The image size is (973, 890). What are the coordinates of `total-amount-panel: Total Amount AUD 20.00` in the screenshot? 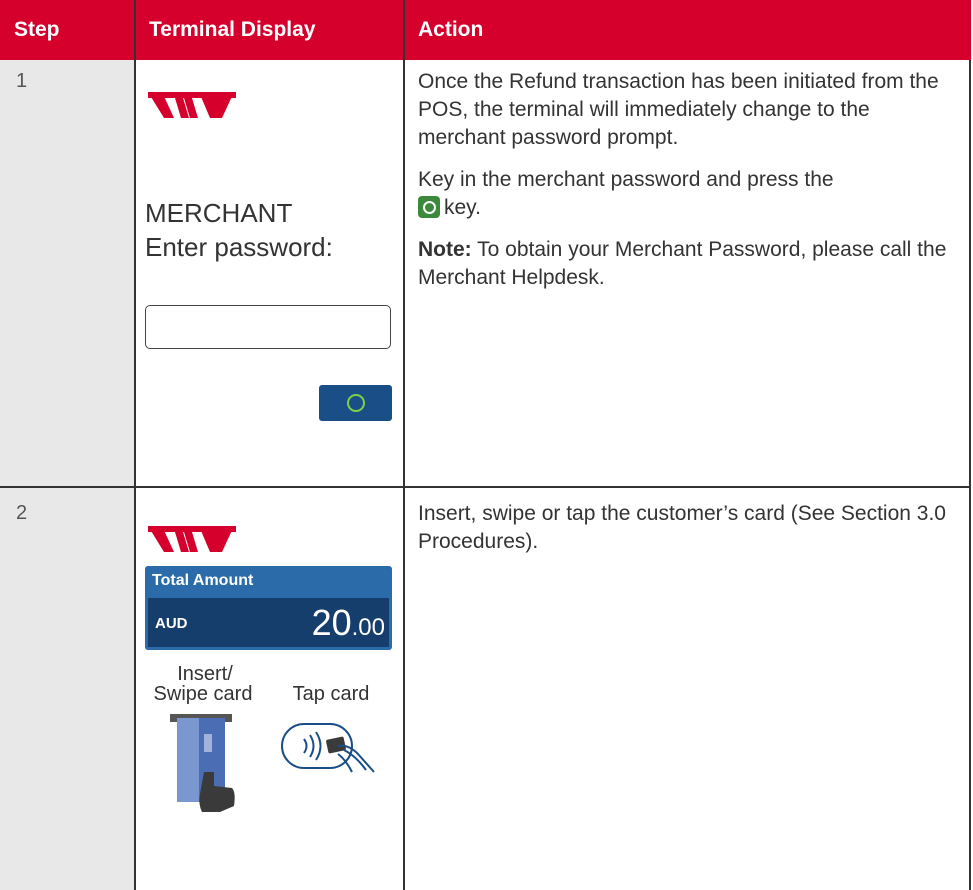 It's located at (268, 608).